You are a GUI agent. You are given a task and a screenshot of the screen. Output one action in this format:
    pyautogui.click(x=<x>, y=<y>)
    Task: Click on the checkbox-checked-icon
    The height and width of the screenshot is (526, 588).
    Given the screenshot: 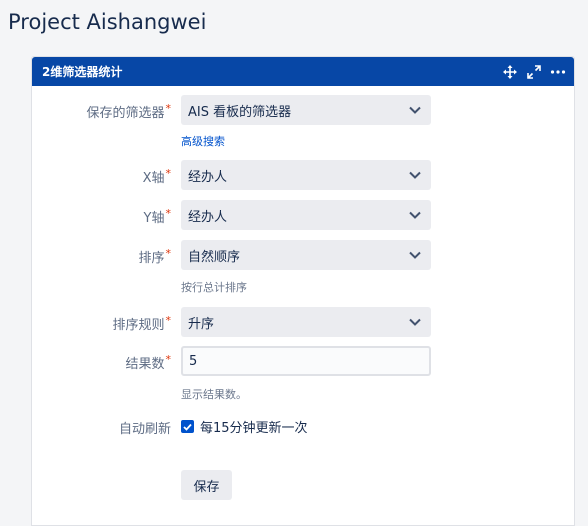 What is the action you would take?
    pyautogui.click(x=187, y=426)
    